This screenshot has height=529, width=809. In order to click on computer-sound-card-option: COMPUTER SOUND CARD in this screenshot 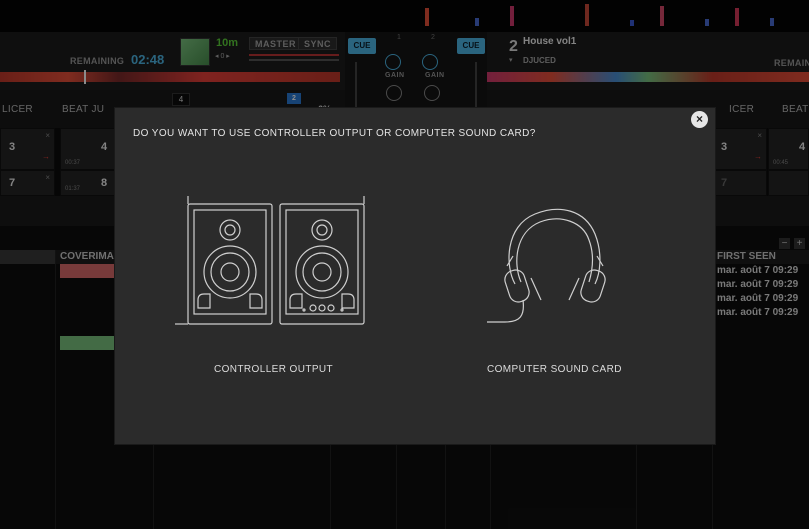, I will do `click(560, 291)`.